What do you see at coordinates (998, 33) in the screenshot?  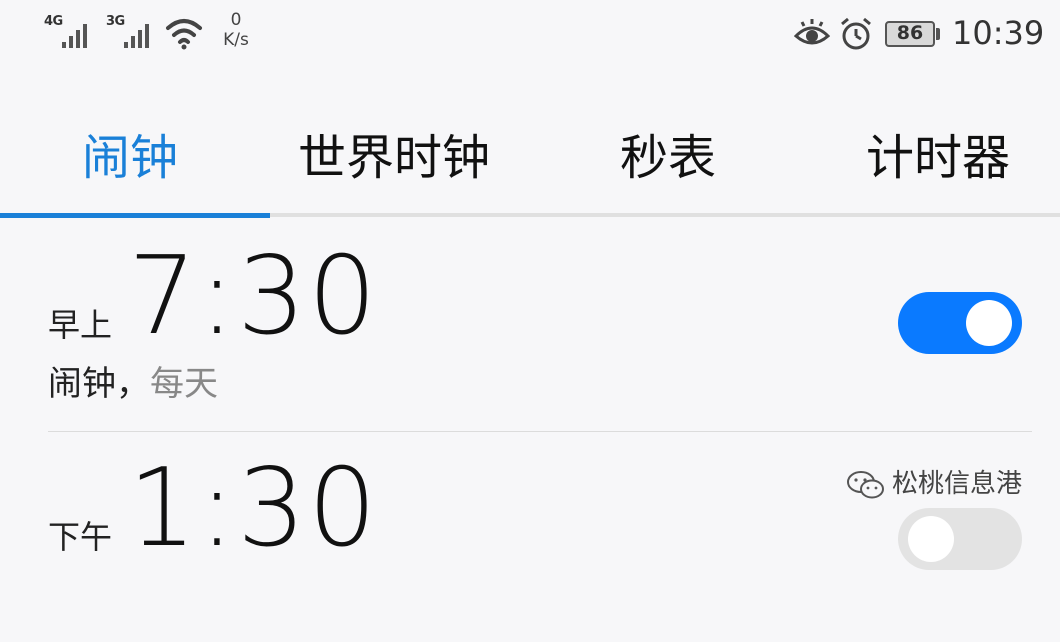 I see `status-time: 10:39` at bounding box center [998, 33].